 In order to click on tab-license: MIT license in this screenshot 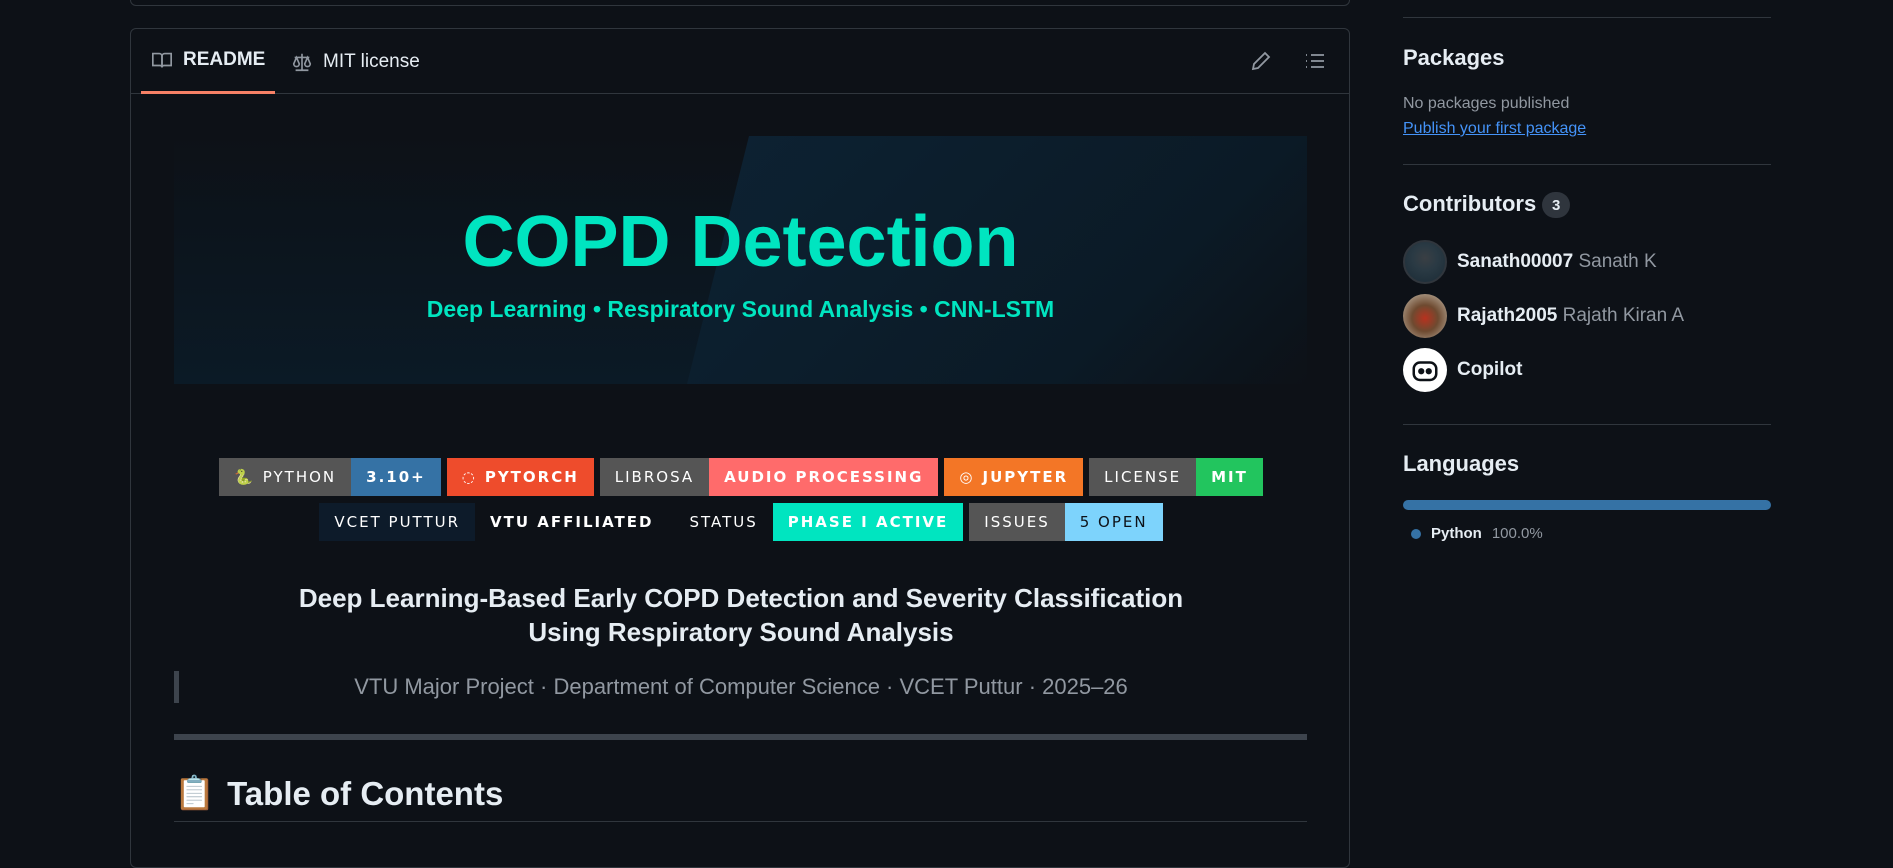, I will do `click(355, 61)`.